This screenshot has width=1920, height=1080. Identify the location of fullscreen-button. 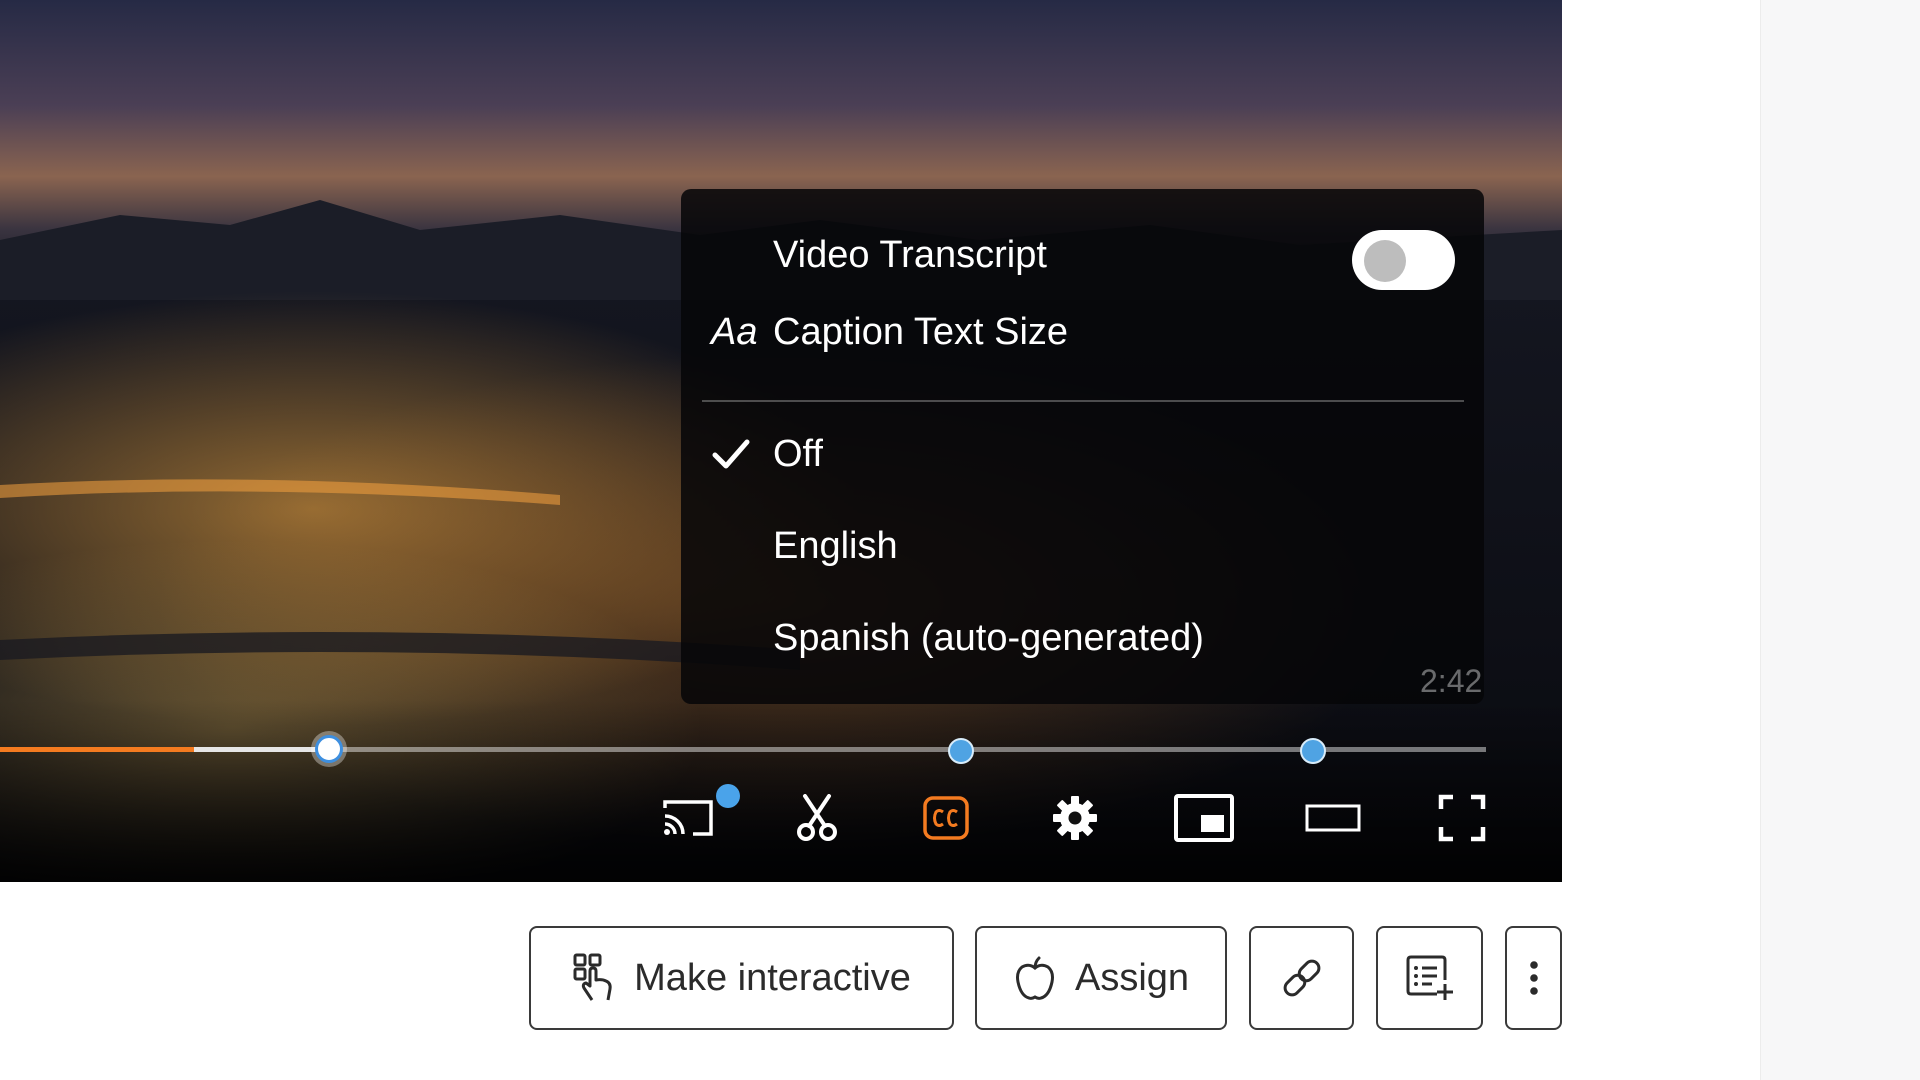
(1462, 818).